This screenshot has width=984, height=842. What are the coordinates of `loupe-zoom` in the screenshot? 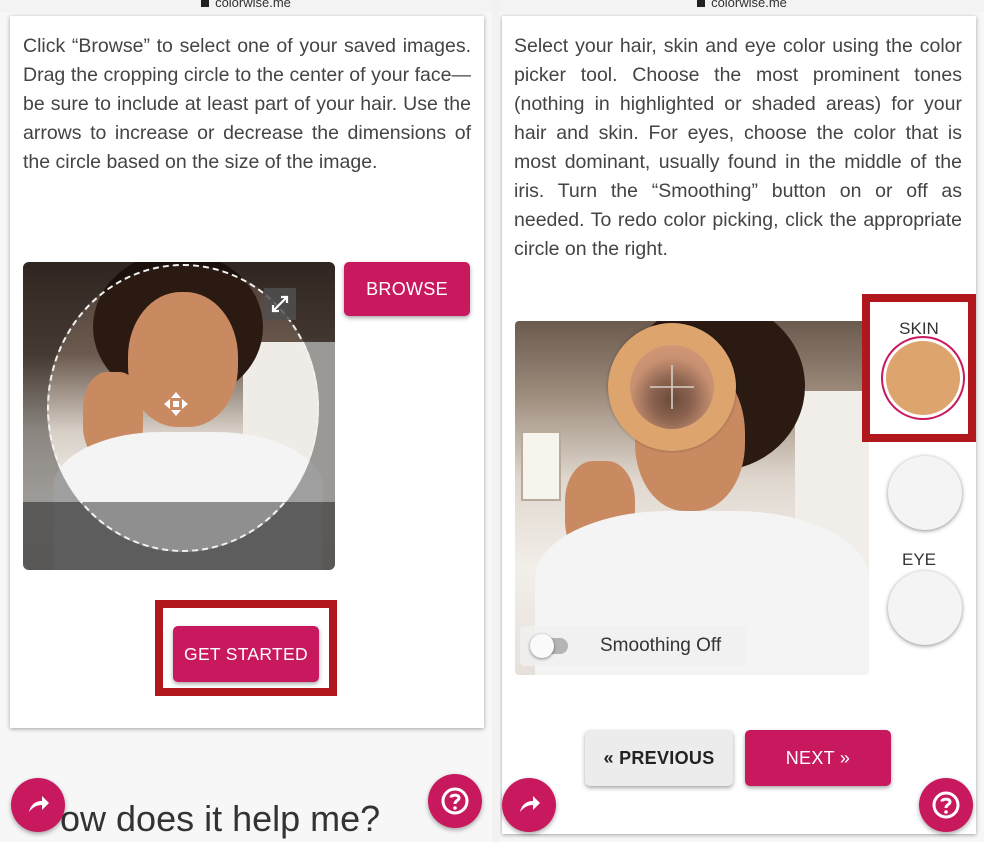 It's located at (672, 387).